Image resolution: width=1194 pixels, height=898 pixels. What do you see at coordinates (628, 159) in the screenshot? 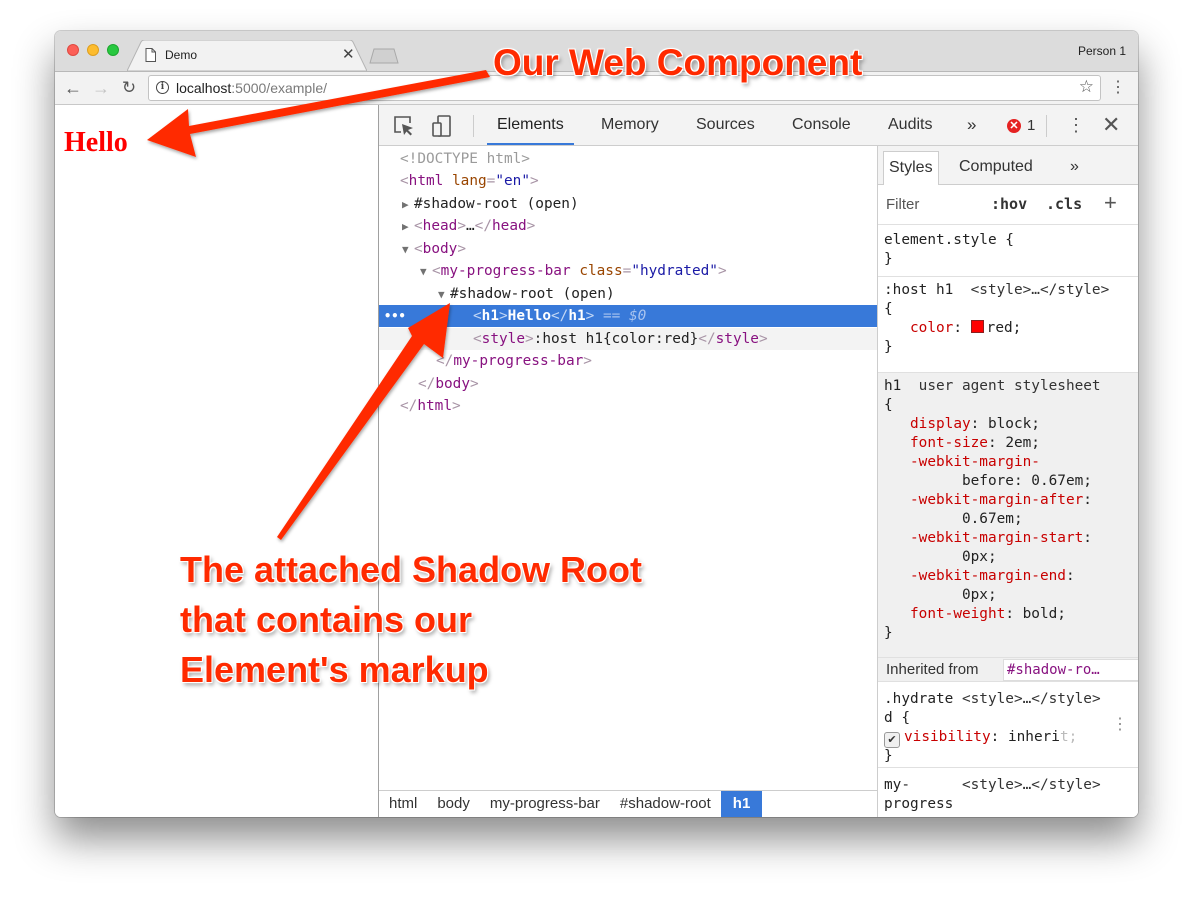
I see `dom-node-doctype: <!DOCTYPE html>` at bounding box center [628, 159].